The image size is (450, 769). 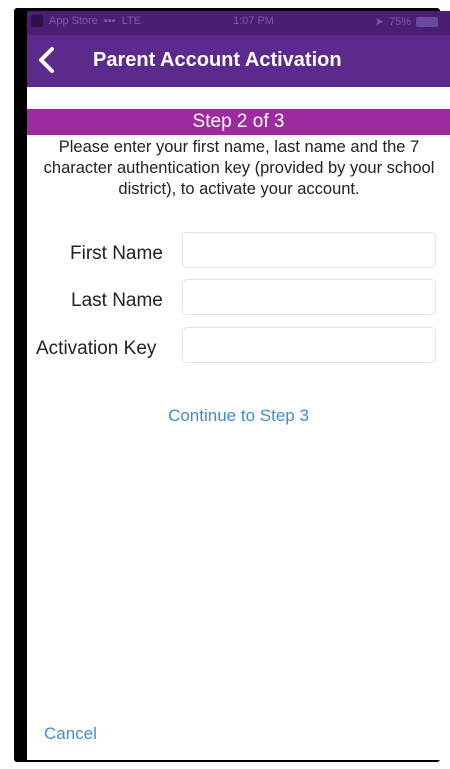 I want to click on status-network: LTE, so click(x=131, y=21).